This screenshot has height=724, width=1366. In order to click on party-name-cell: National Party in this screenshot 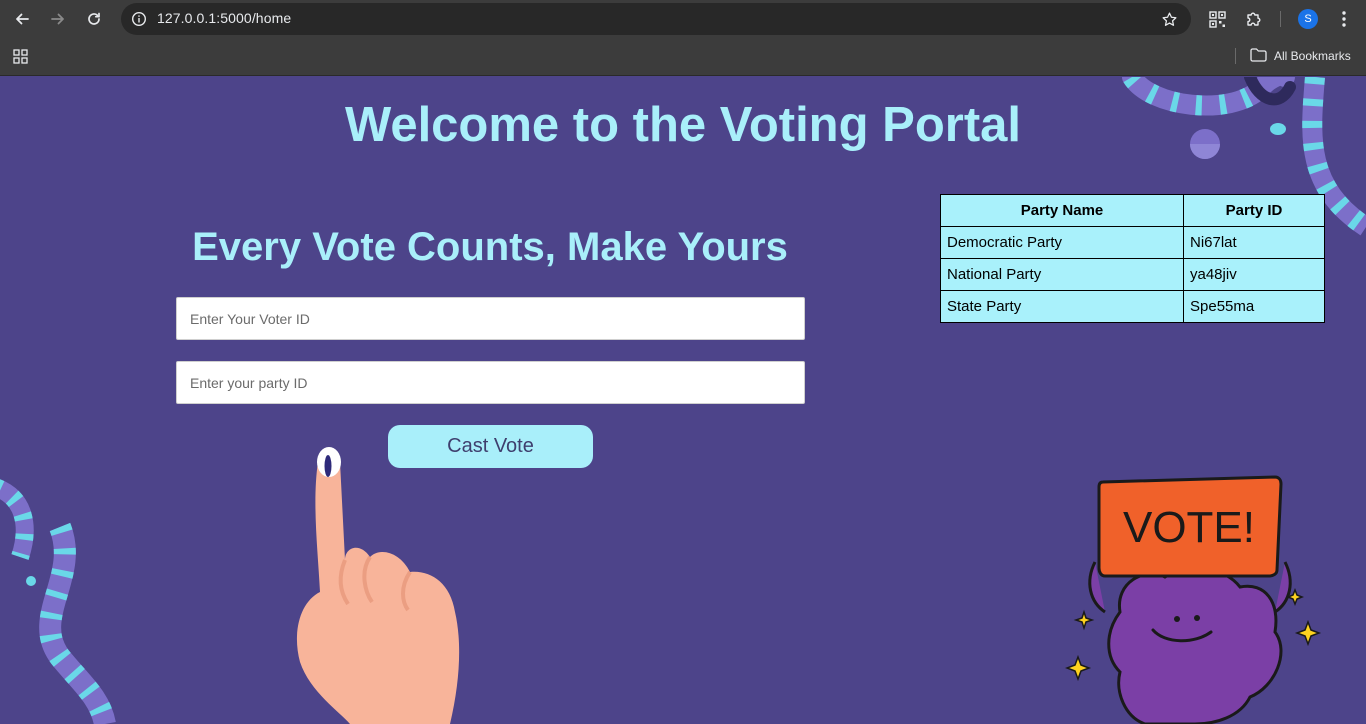, I will do `click(1062, 274)`.